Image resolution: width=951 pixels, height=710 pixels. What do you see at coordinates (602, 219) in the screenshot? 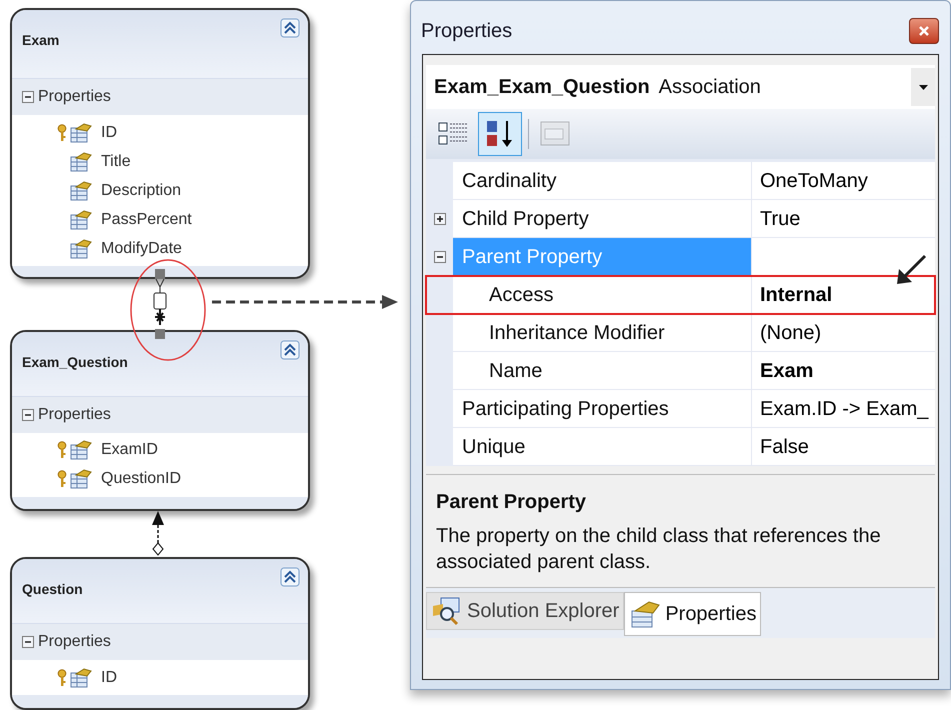
I see `property-name: Child Property` at bounding box center [602, 219].